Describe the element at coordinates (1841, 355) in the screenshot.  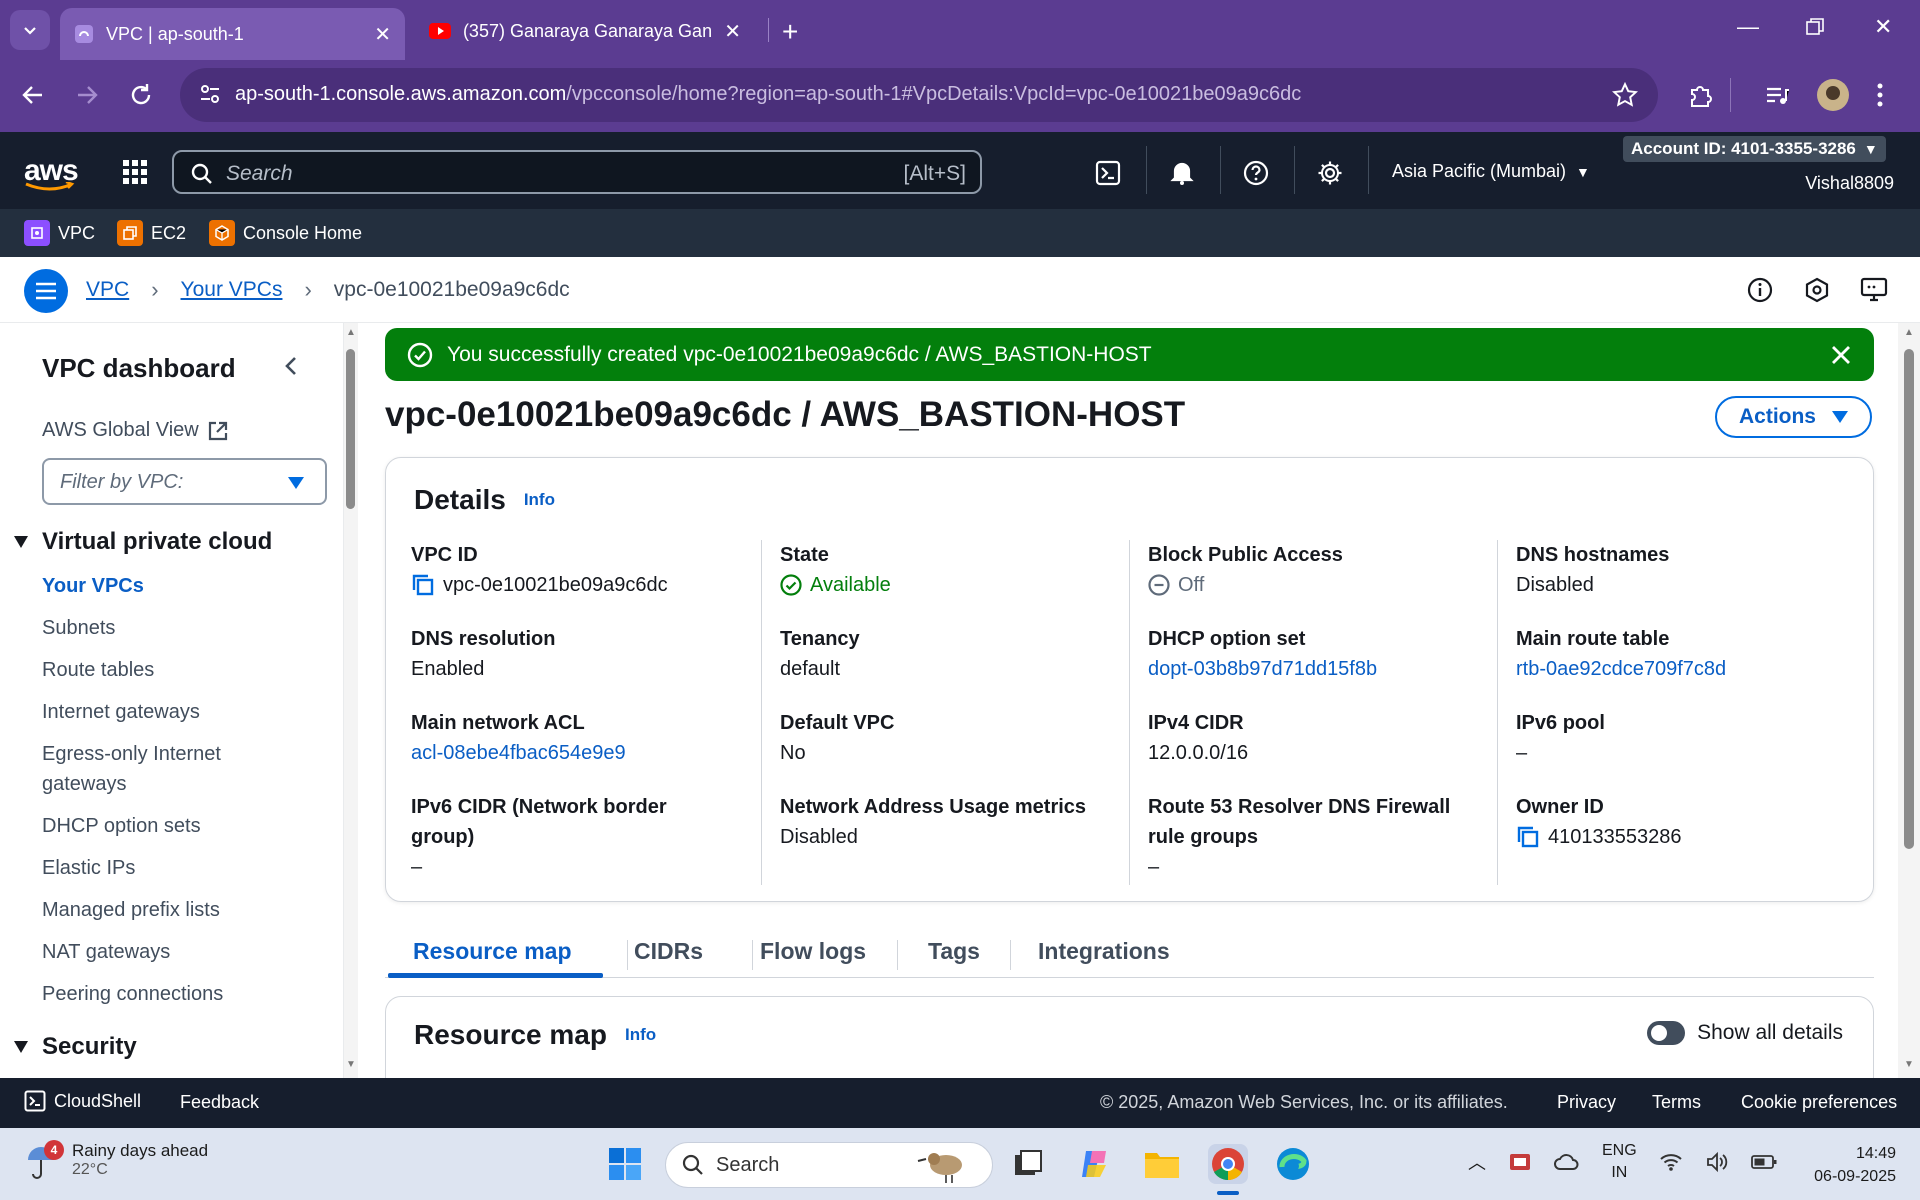
I see `dismiss-close-icon` at that location.